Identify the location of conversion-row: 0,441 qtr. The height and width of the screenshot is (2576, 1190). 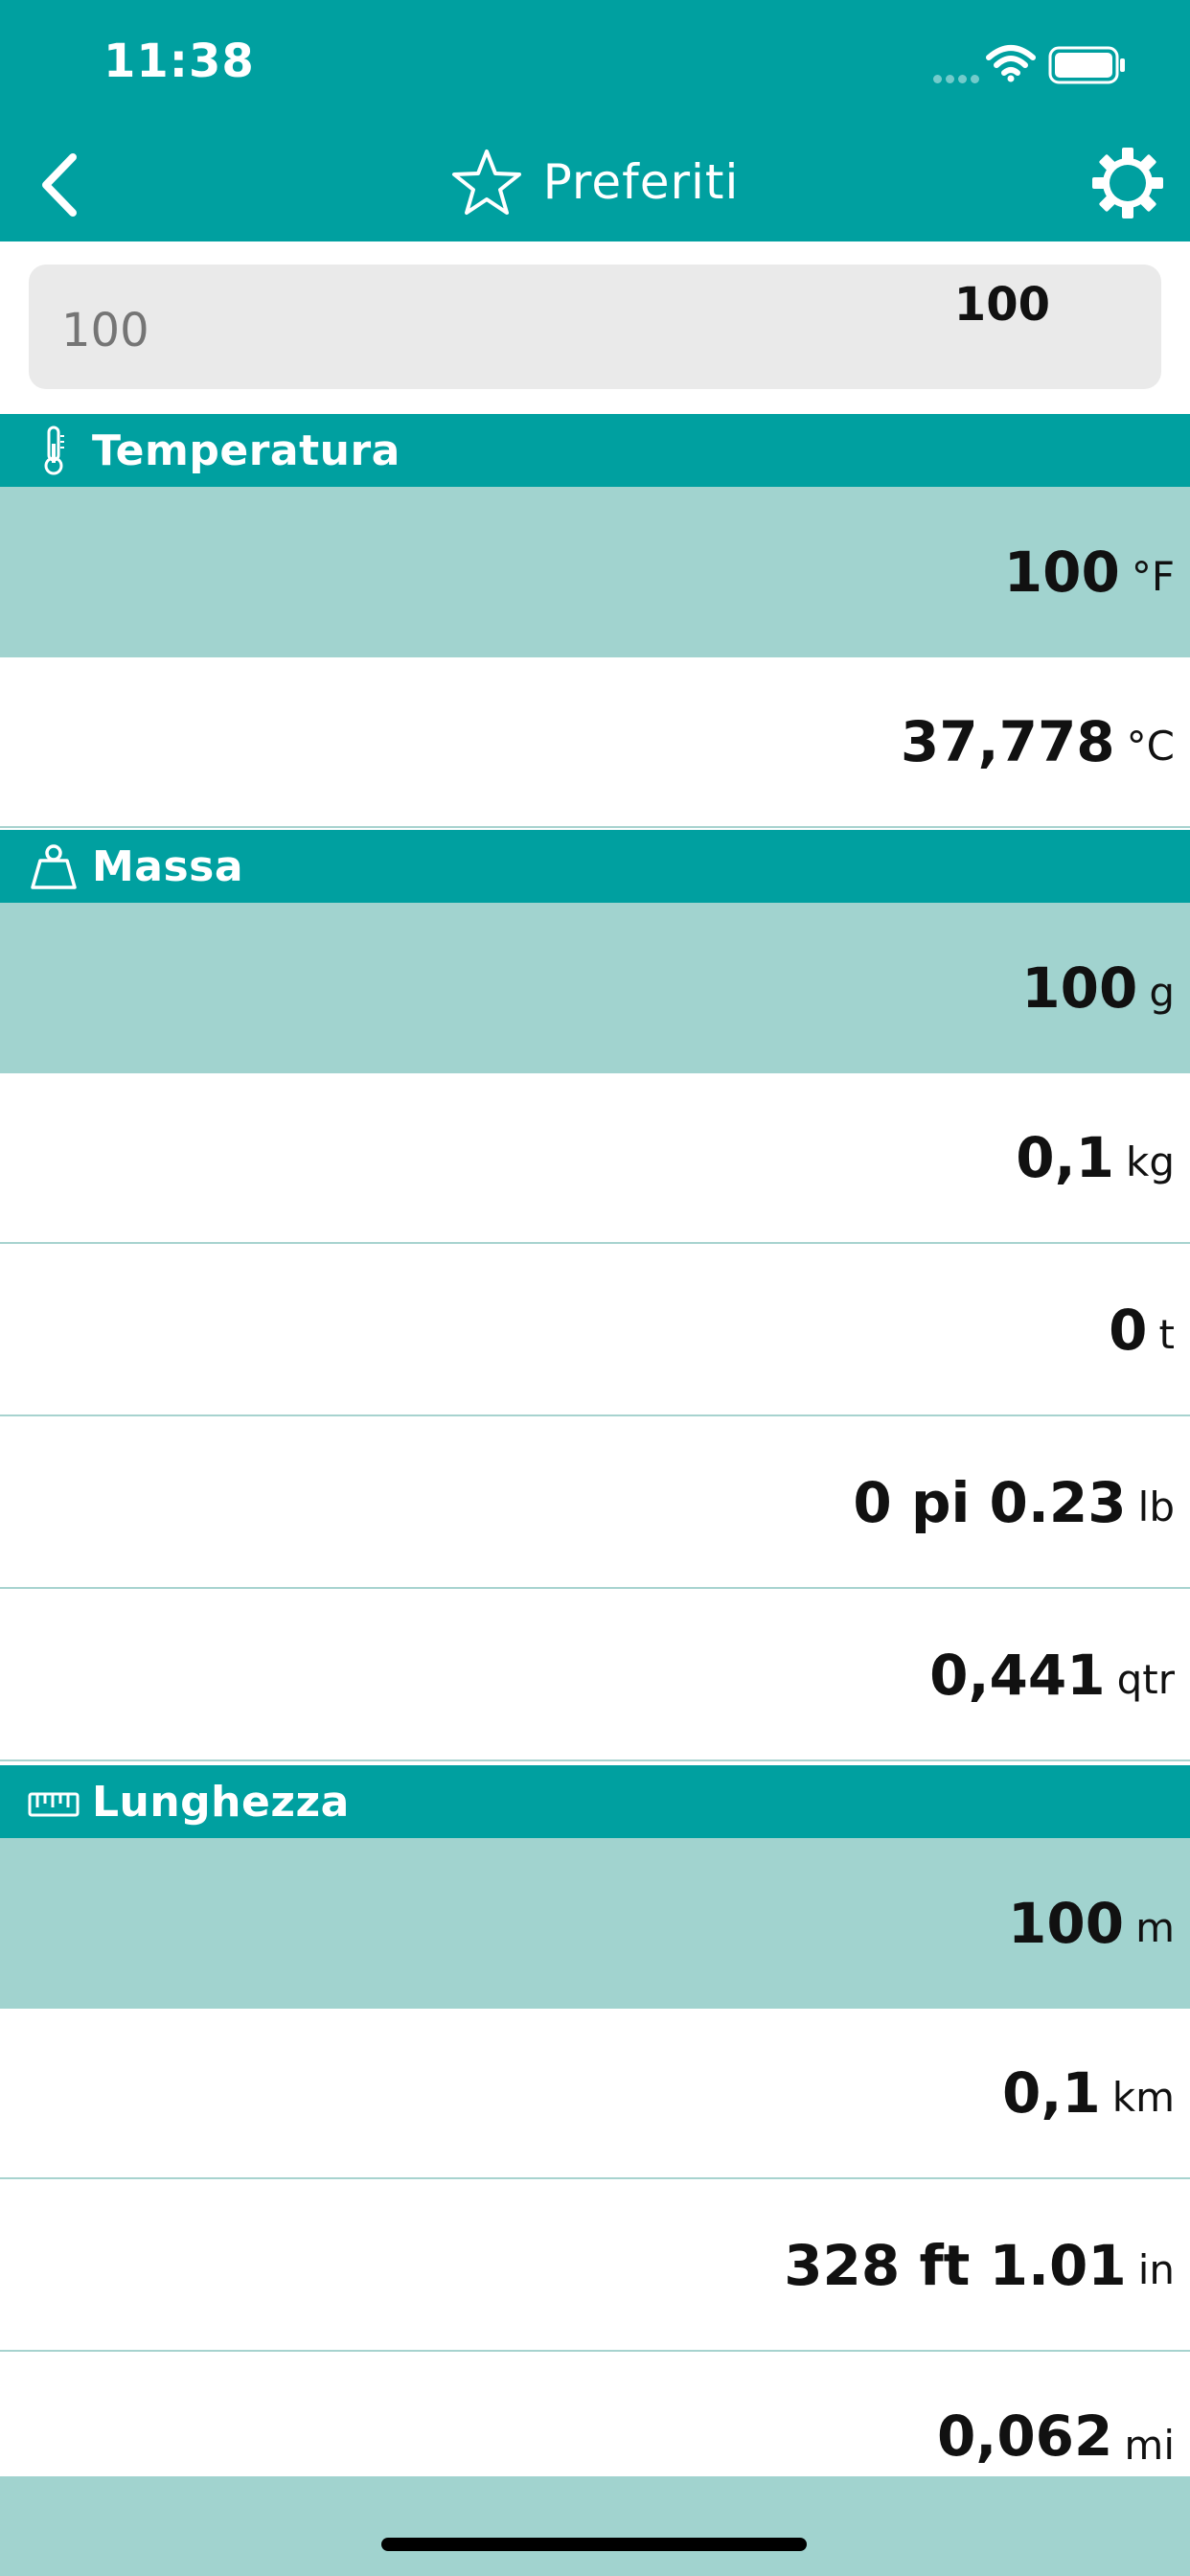
(595, 1676).